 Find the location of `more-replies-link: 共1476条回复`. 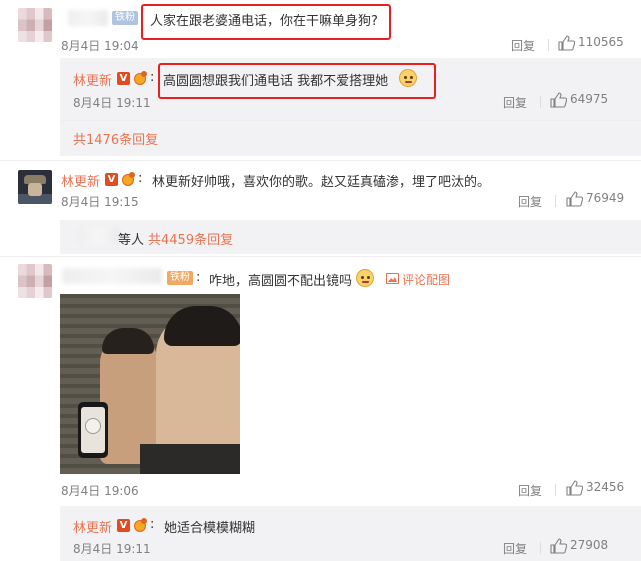

more-replies-link: 共1476条回复 is located at coordinates (115, 138).